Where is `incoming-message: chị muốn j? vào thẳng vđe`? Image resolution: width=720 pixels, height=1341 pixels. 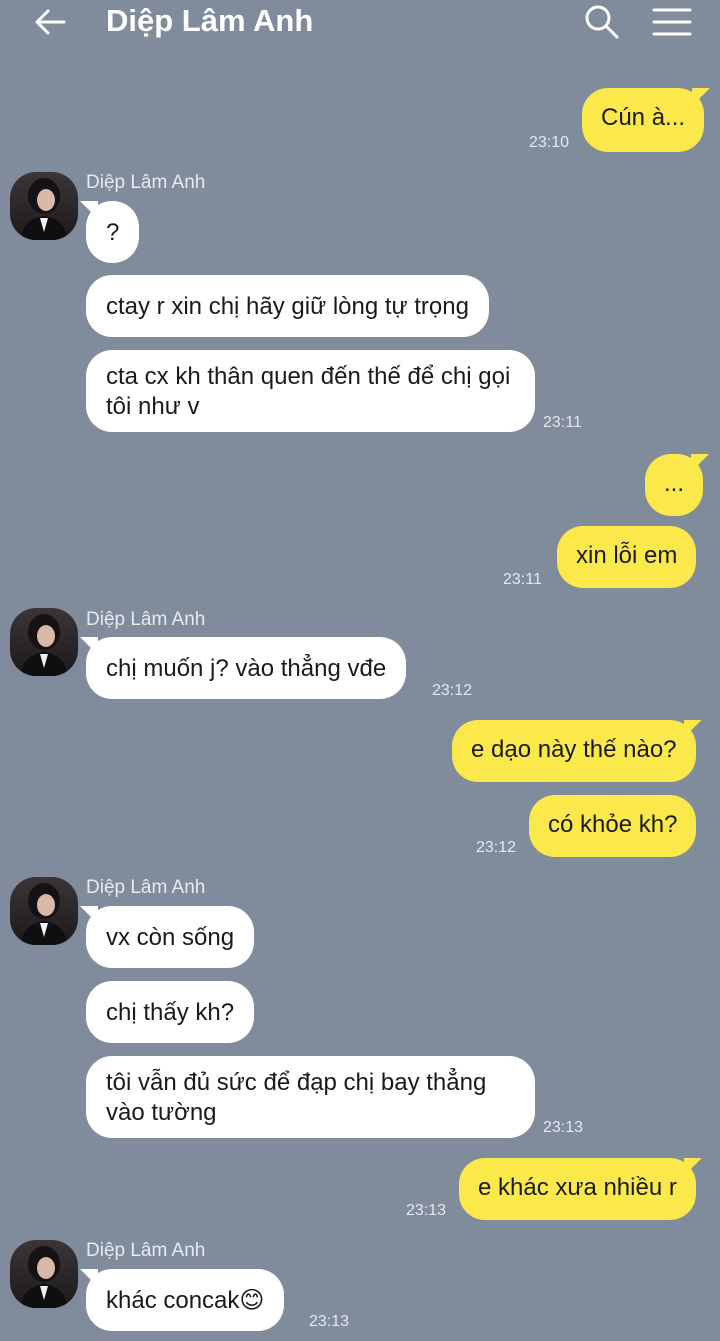 incoming-message: chị muốn j? vào thẳng vđe is located at coordinates (246, 668).